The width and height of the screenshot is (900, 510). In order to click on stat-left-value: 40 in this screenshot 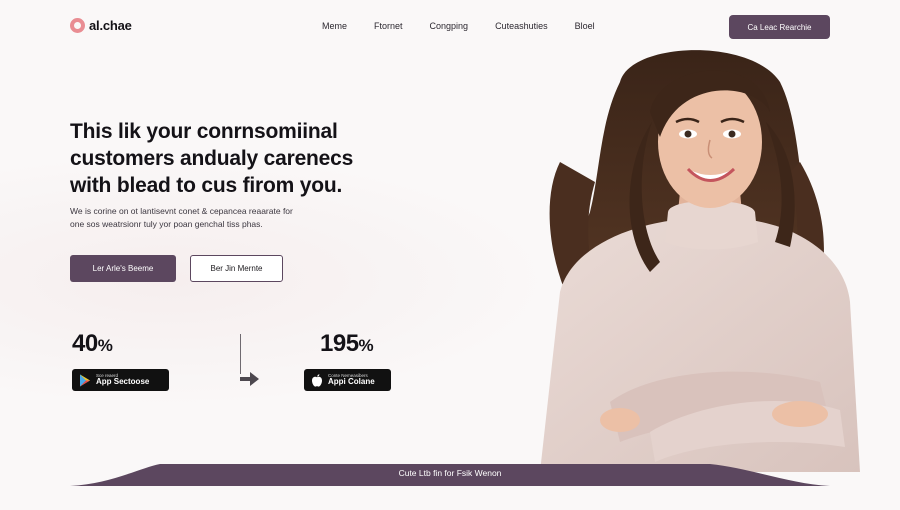, I will do `click(85, 343)`.